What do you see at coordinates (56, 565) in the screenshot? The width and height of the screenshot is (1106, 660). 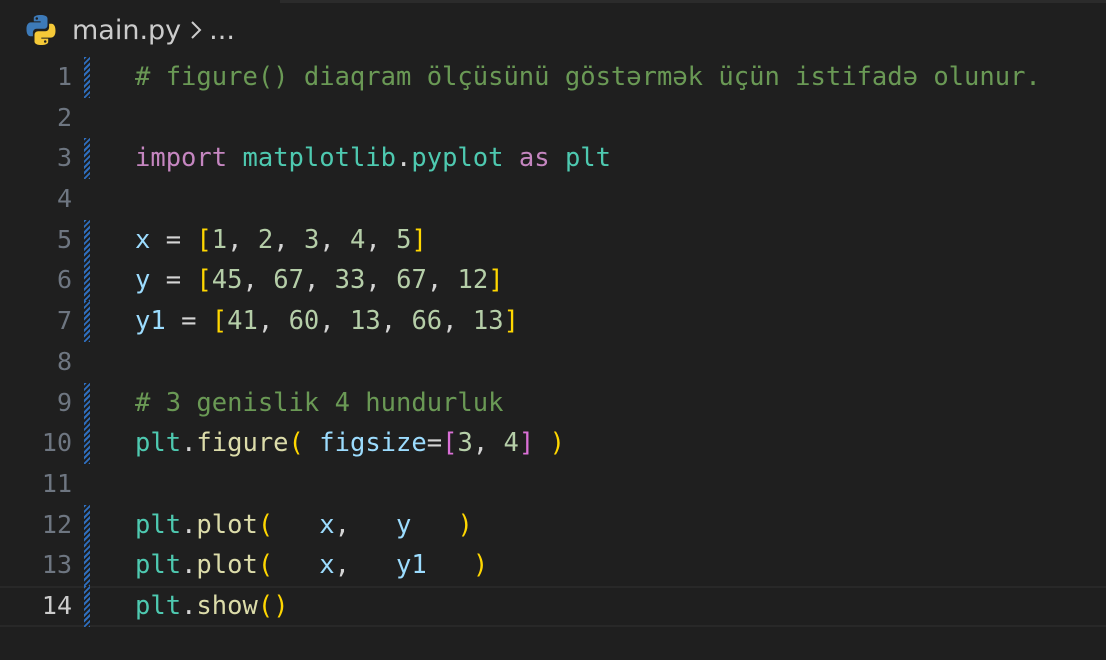 I see `line-number: 13` at bounding box center [56, 565].